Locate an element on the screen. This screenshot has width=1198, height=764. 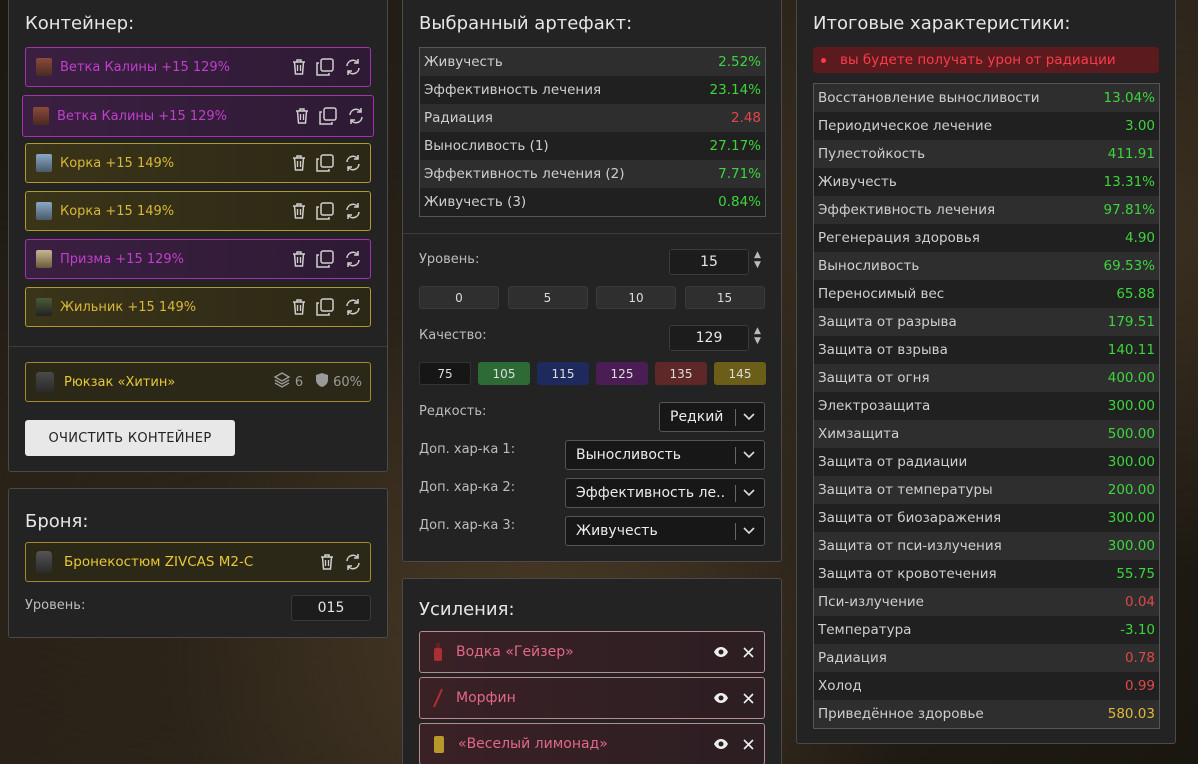
vein-artifact-icon is located at coordinates (44, 307).